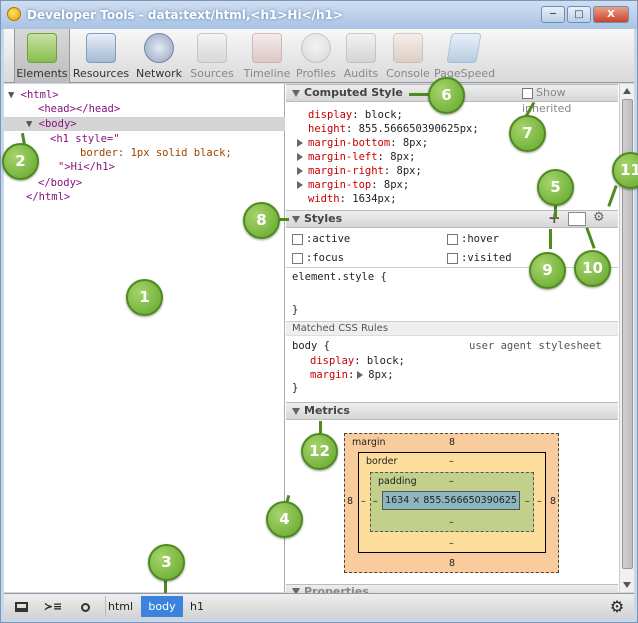  What do you see at coordinates (144, 124) in the screenshot?
I see `dom-node-body: ▼ <body>` at bounding box center [144, 124].